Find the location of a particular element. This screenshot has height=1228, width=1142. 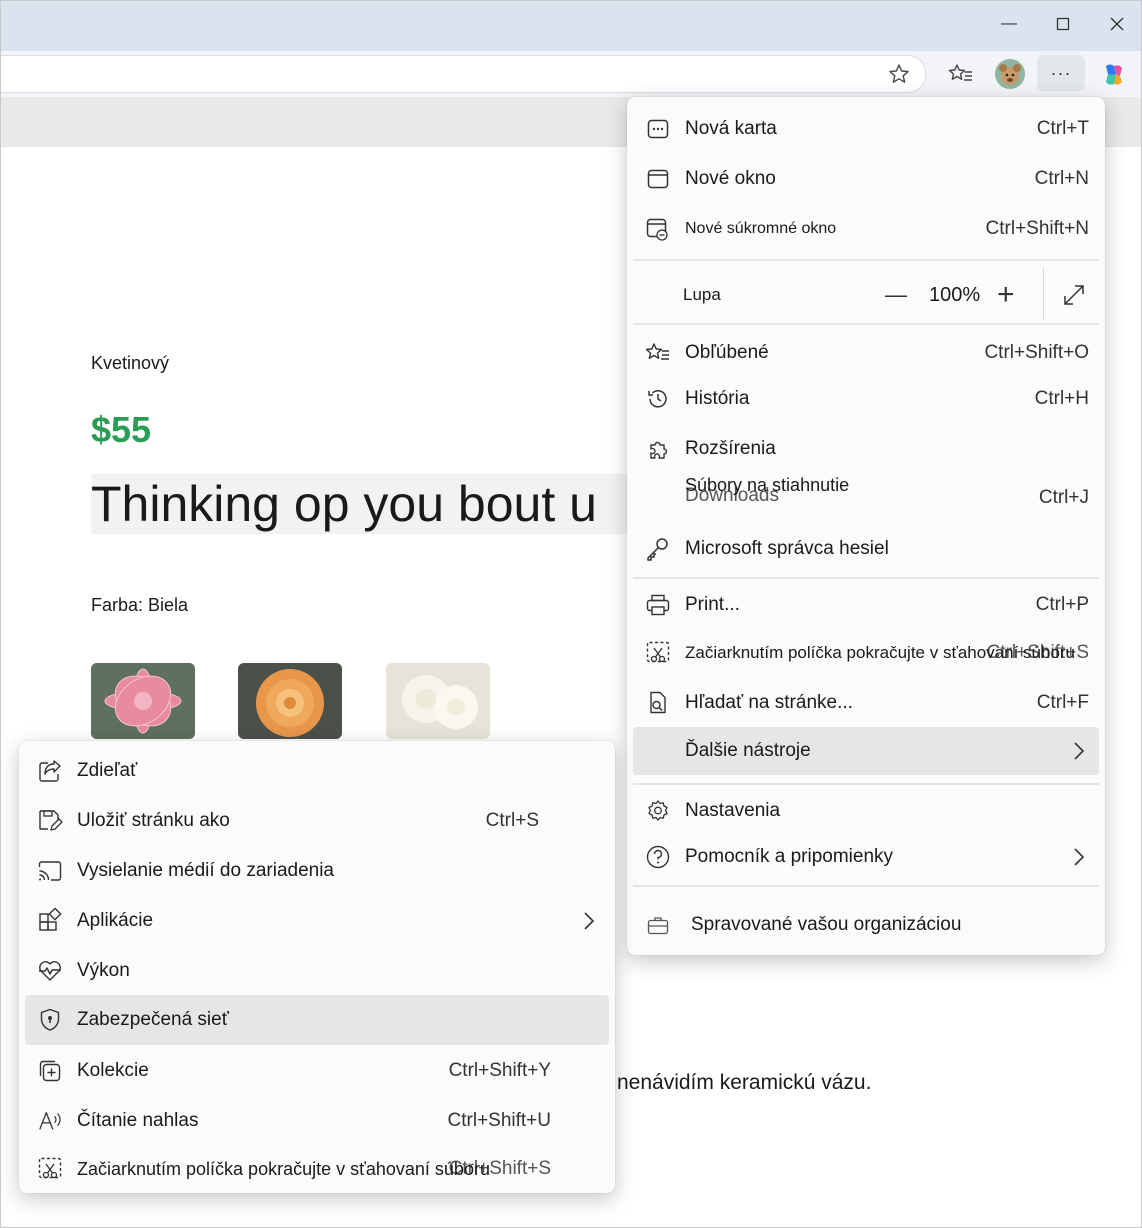

new-tab-icon is located at coordinates (658, 129).